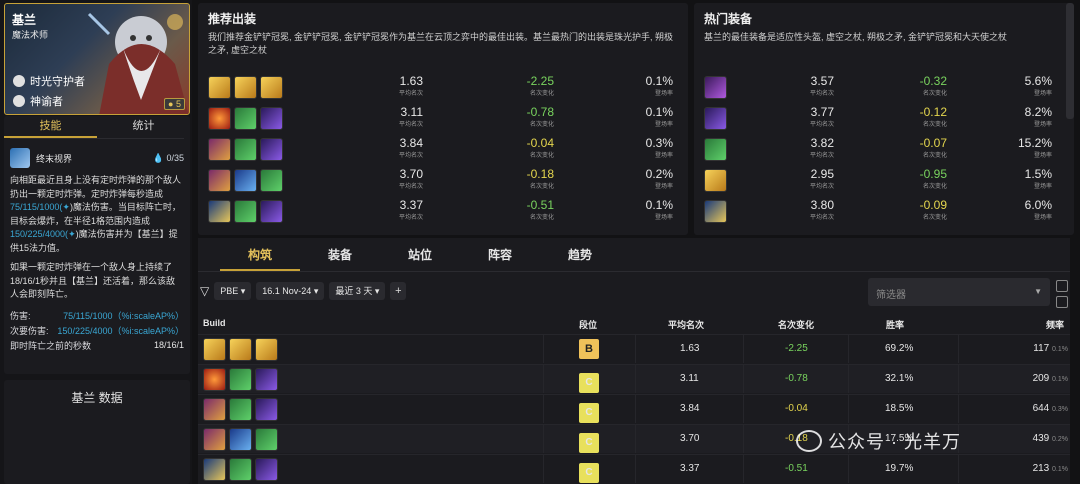  What do you see at coordinates (97, 432) in the screenshot?
I see `champion-data-panel: 基兰 数据` at bounding box center [97, 432].